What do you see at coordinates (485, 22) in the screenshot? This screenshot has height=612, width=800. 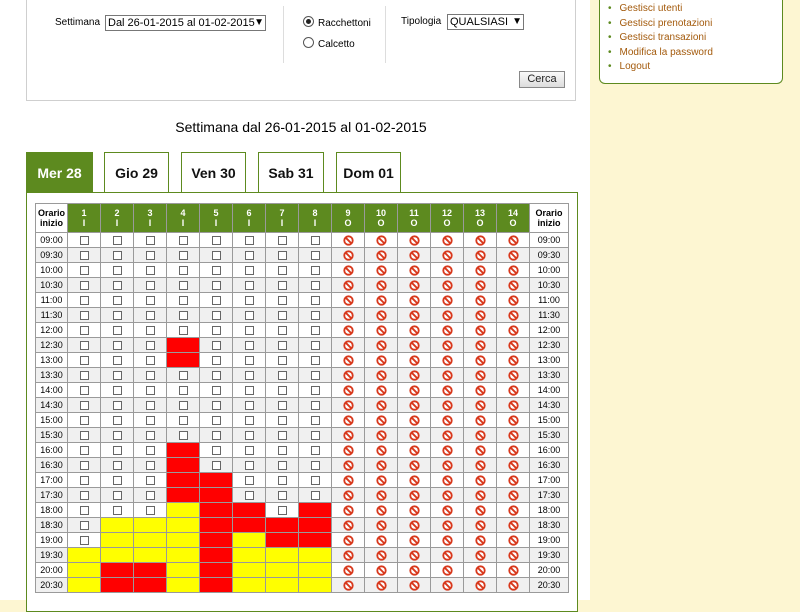 I see `type-select: QUALSIASI ▼` at bounding box center [485, 22].